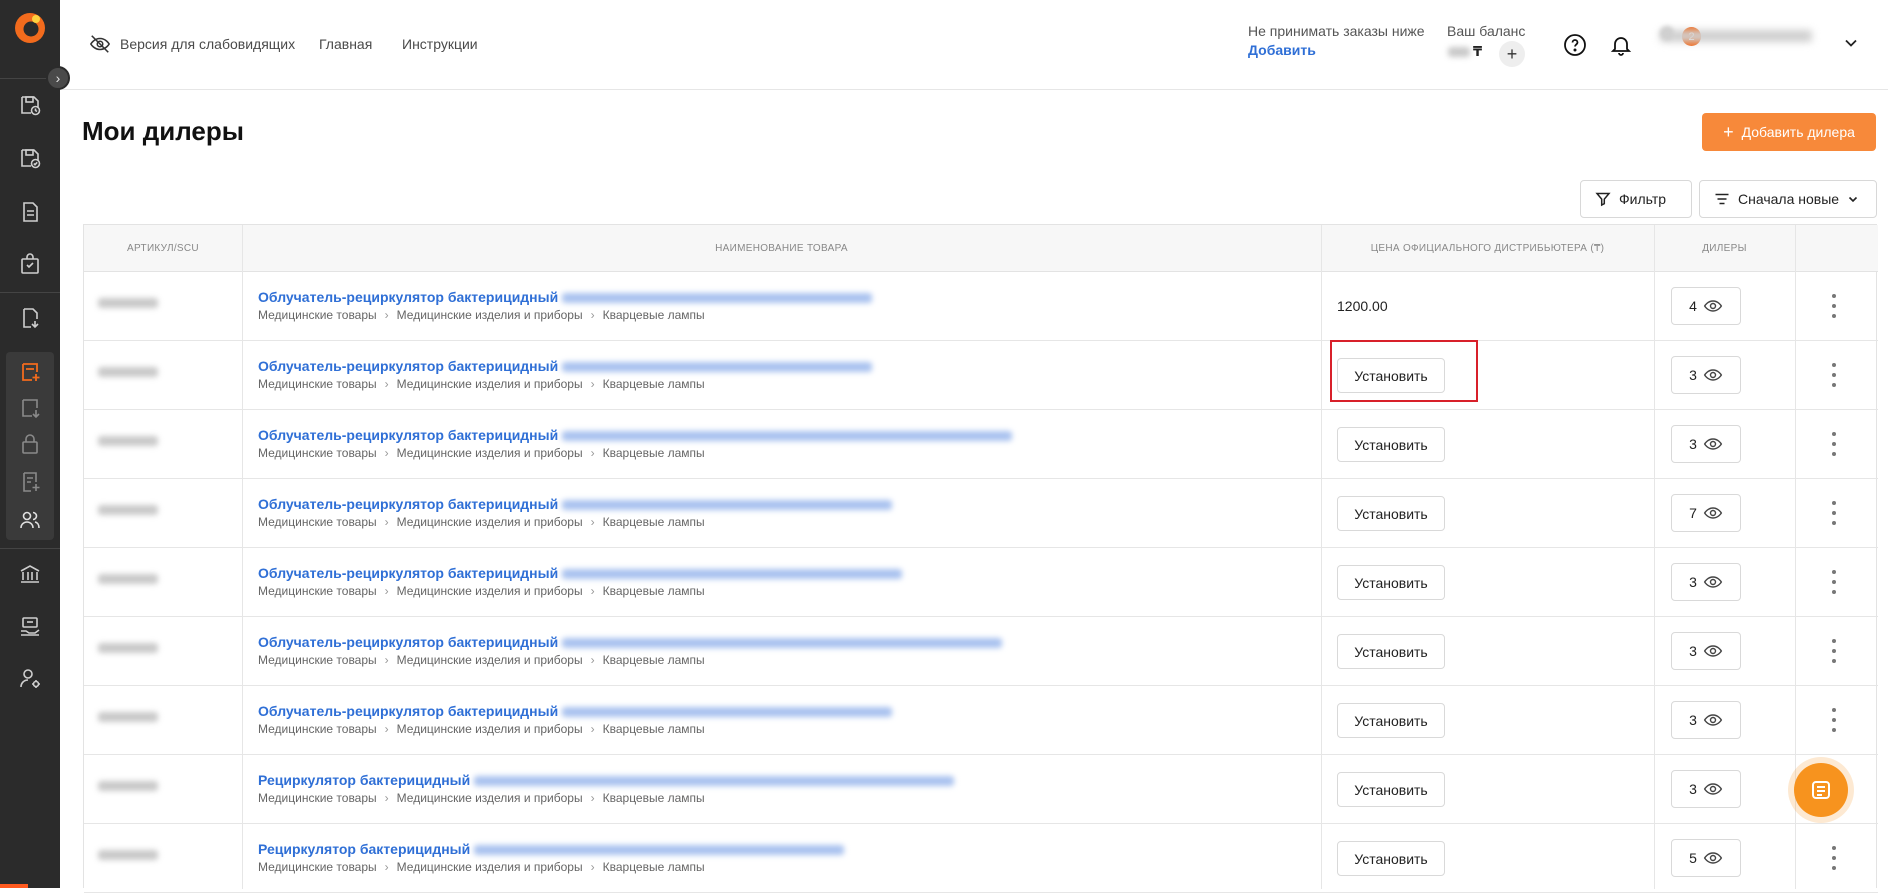 The image size is (1888, 893). Describe the element at coordinates (1512, 54) in the screenshot. I see `add-balance-button: +` at that location.